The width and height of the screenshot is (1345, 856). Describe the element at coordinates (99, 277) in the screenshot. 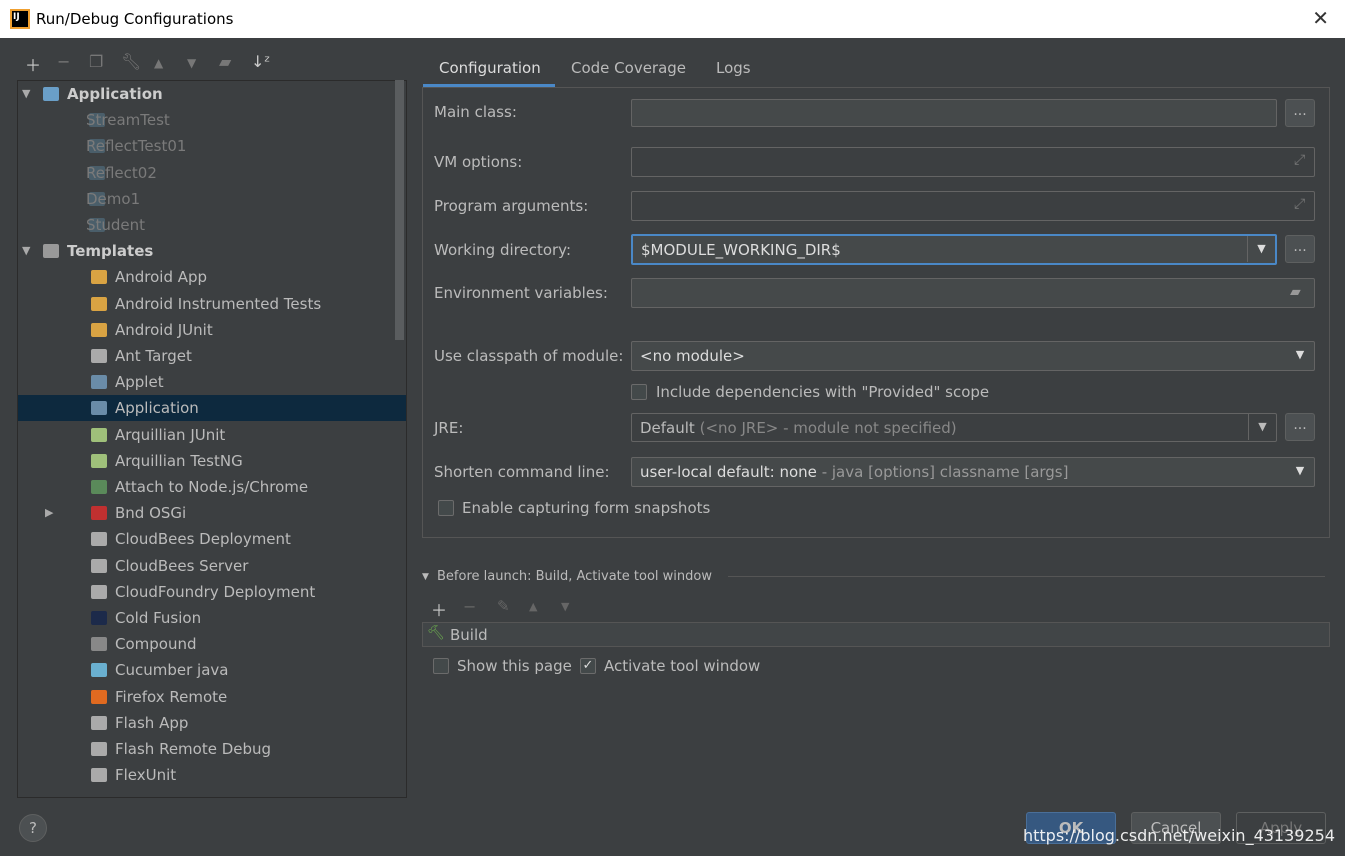

I see `android-icon` at that location.